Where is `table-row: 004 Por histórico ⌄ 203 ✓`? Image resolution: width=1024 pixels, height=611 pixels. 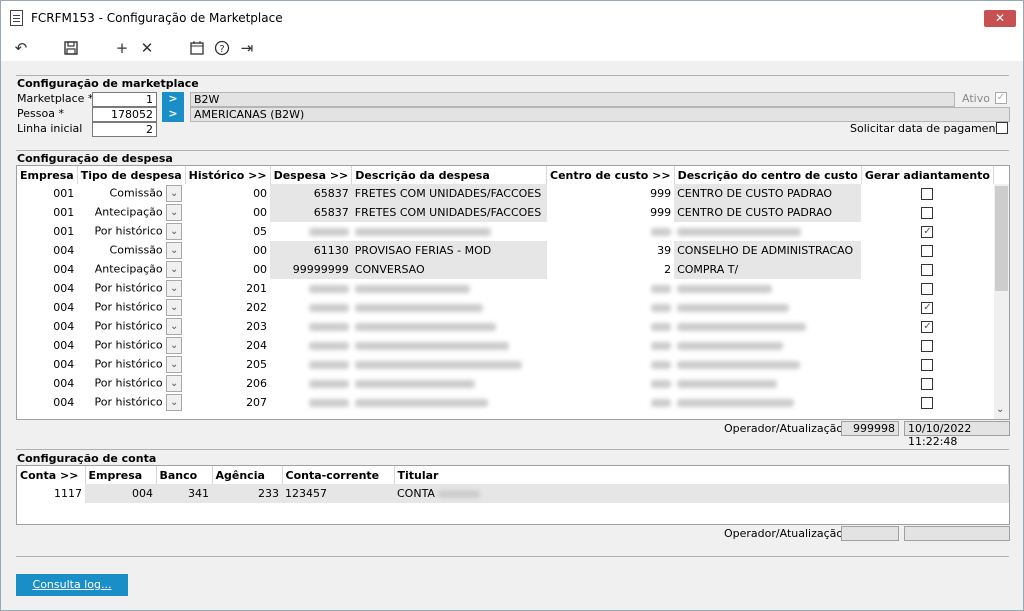
table-row: 004 Por histórico ⌄ 203 ✓ is located at coordinates (505, 326).